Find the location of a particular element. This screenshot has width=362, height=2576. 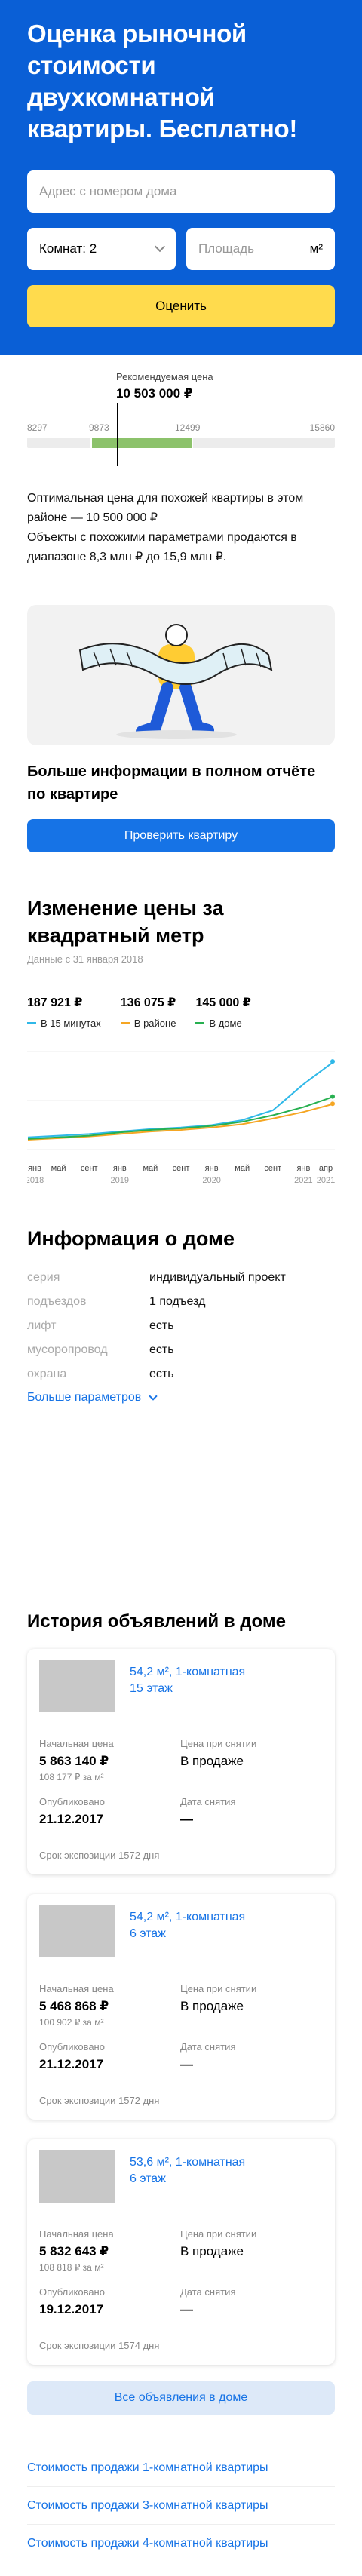

listing-link: 54,2 м², 1-комнатная 6 этаж is located at coordinates (187, 1933).